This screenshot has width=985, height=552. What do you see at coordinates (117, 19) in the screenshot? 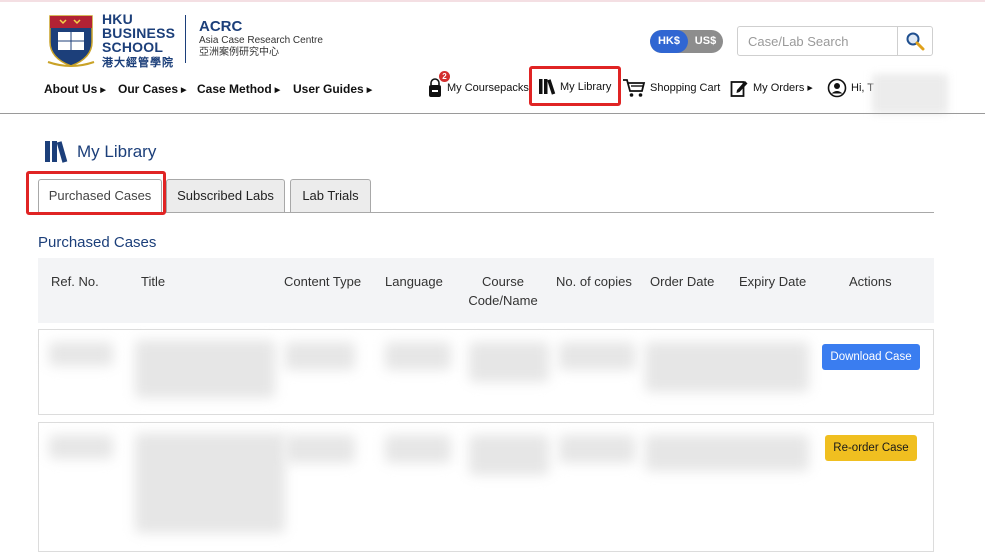
I see `logo-line-hku: HKU` at bounding box center [117, 19].